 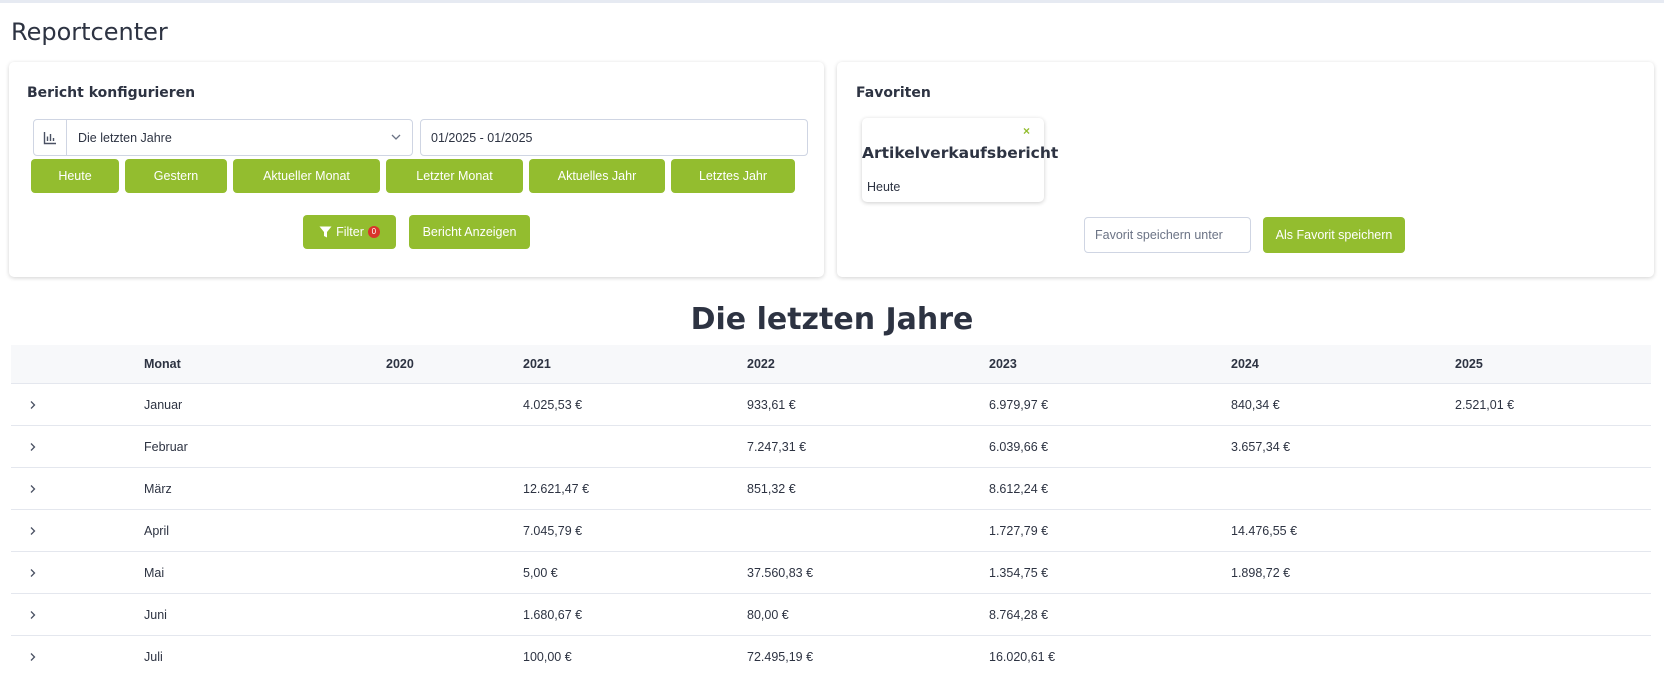 What do you see at coordinates (768, 614) in the screenshot?
I see `value-cell-2022: 80,00 €` at bounding box center [768, 614].